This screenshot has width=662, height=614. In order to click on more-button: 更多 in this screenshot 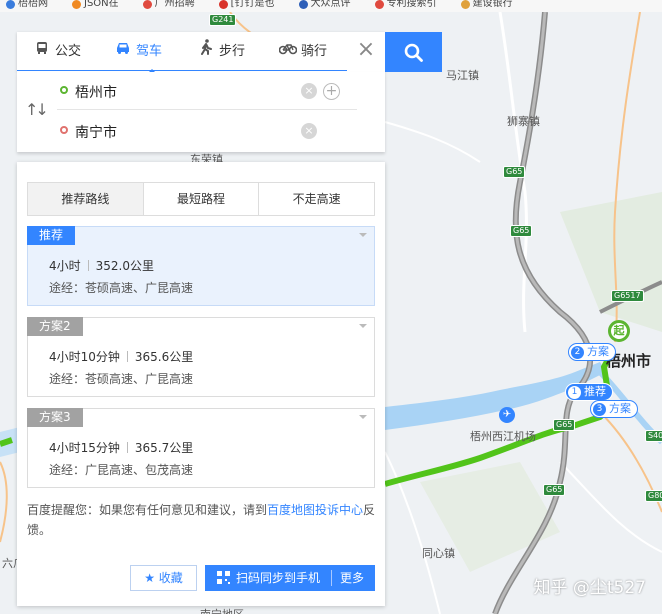, I will do `click(352, 578)`.